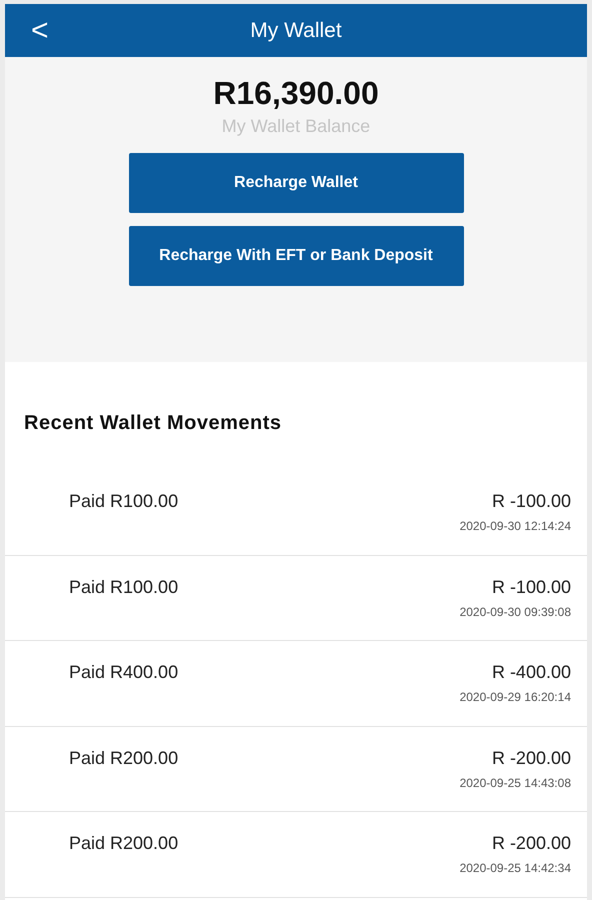  Describe the element at coordinates (153, 423) in the screenshot. I see `section-title: Recent Wallet Movements` at that location.